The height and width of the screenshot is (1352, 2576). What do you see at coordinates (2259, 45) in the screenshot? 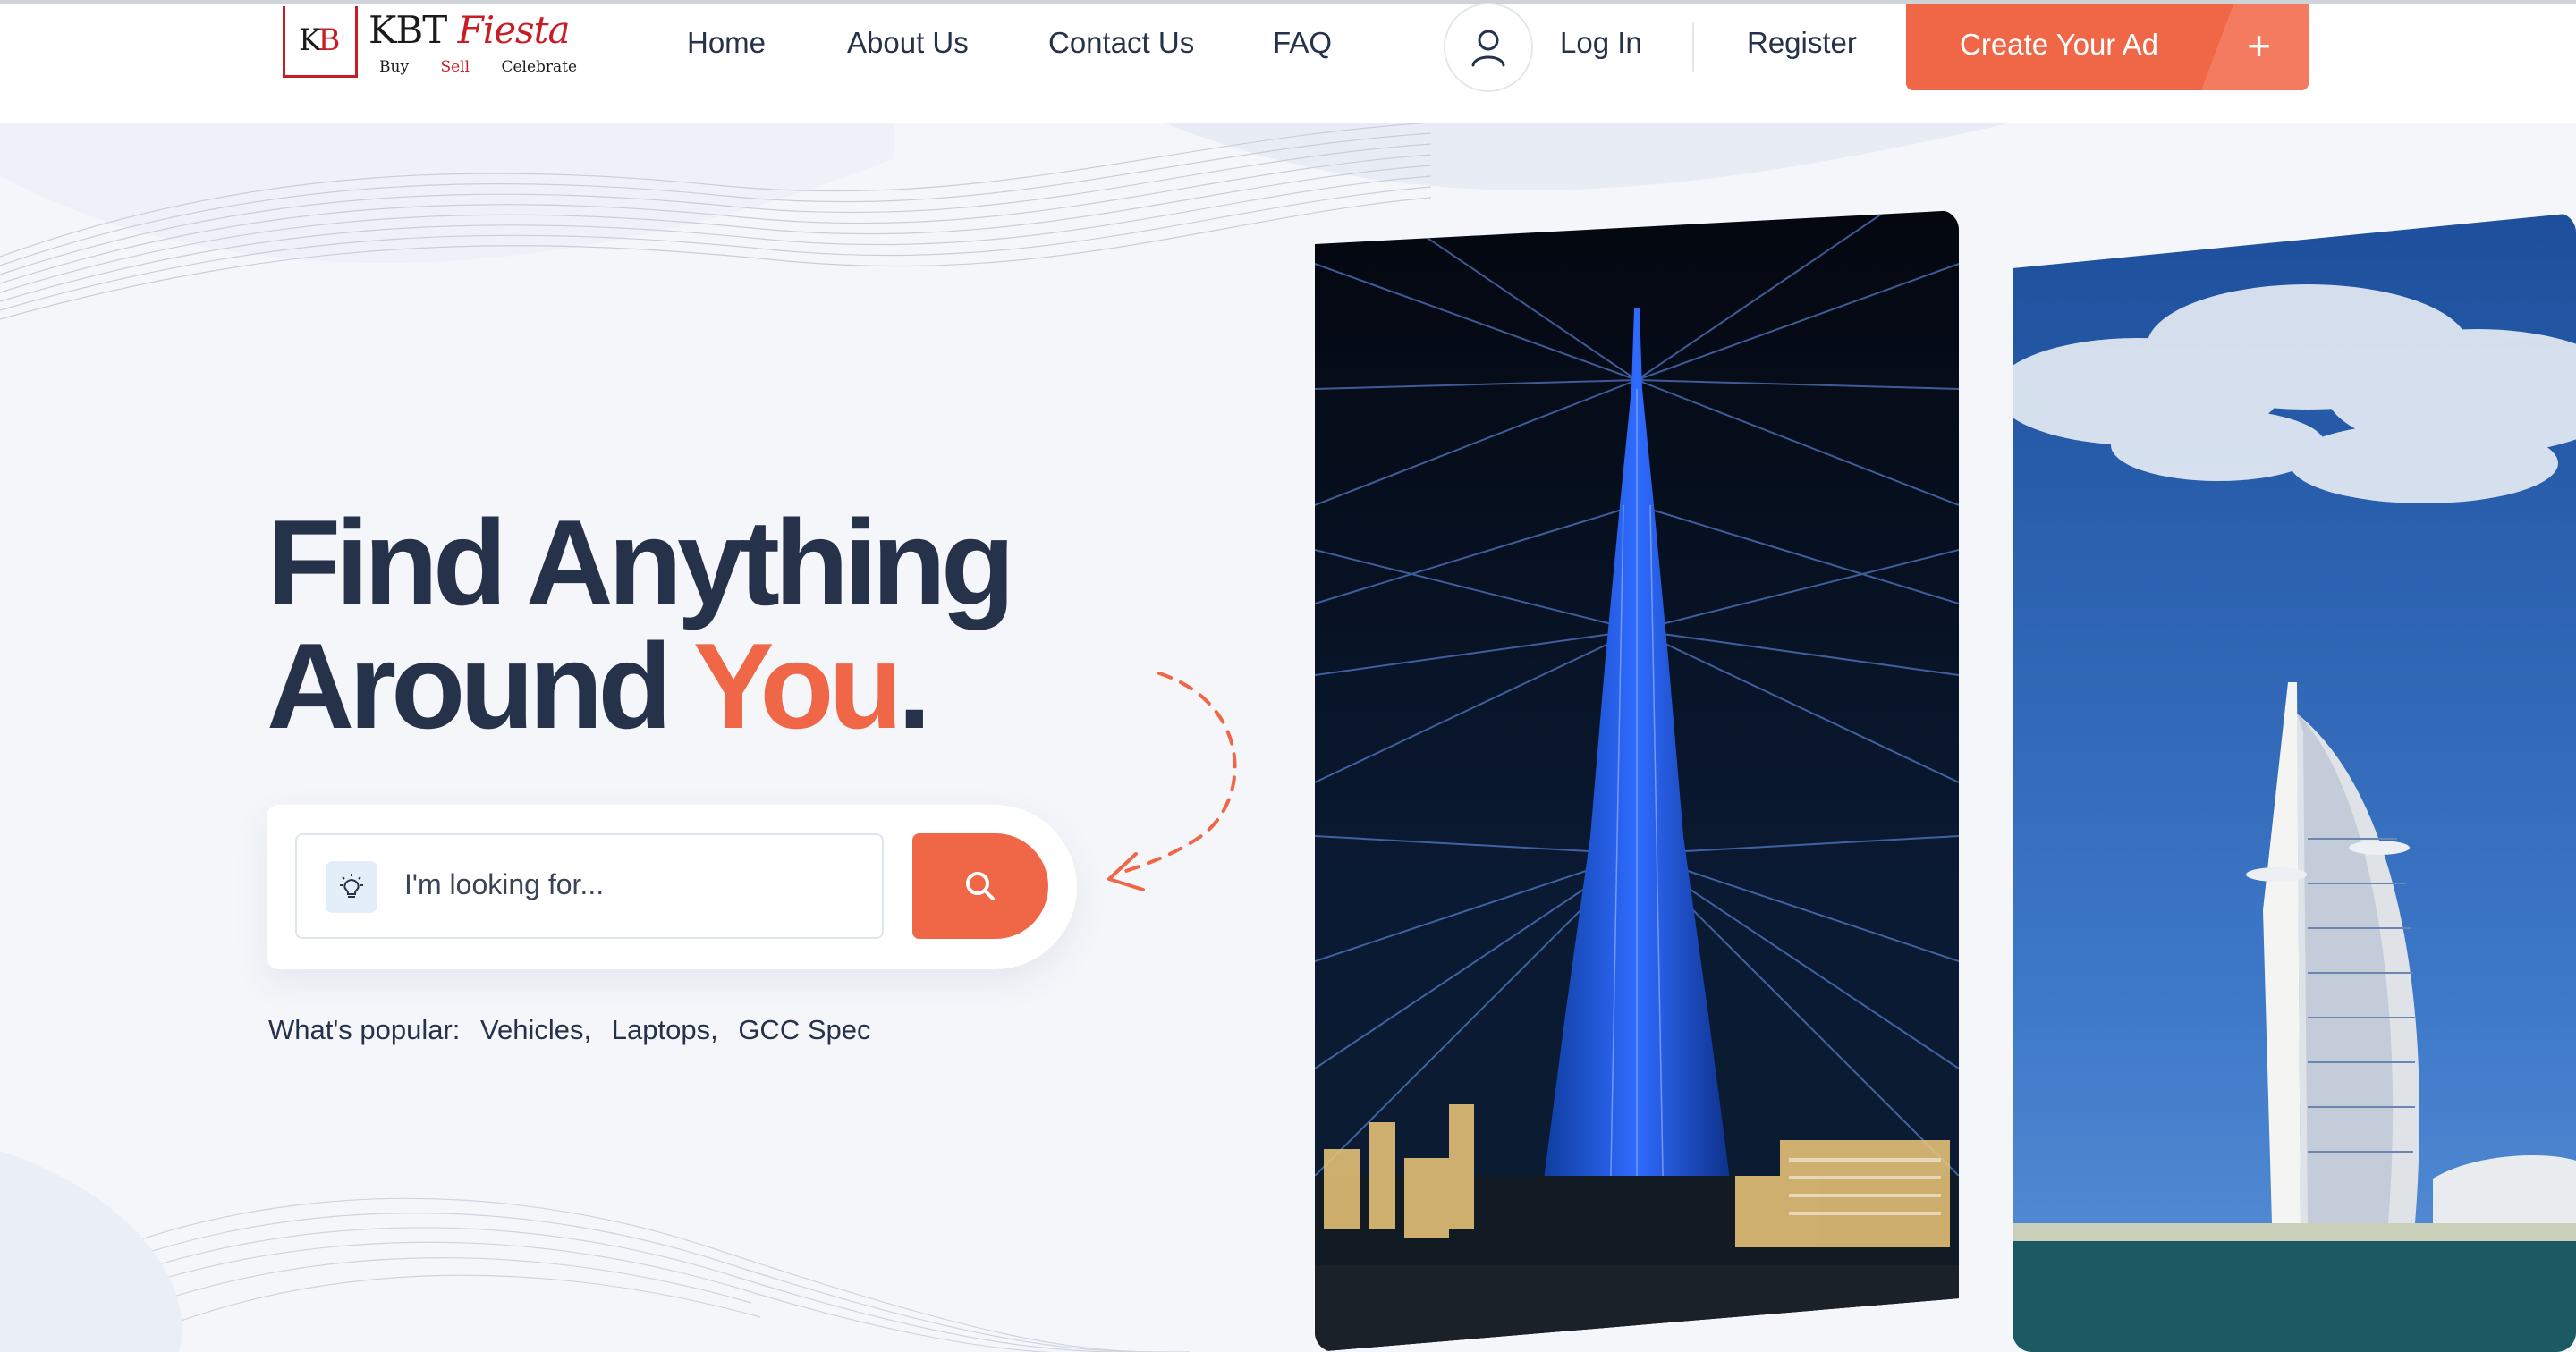
I see `plus-icon: +` at bounding box center [2259, 45].